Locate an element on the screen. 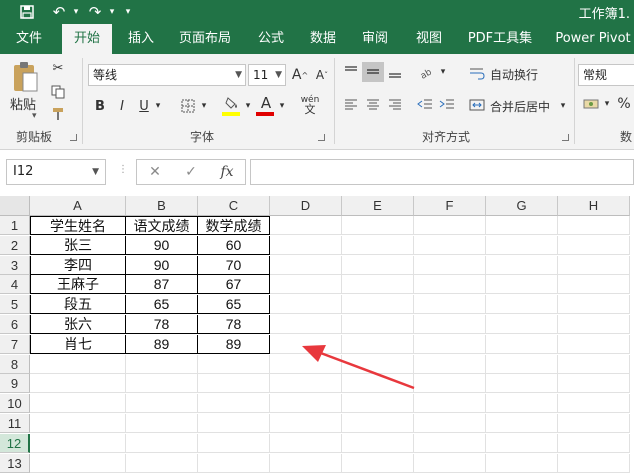 This screenshot has width=634, height=473. annotation-arrow-overlay is located at coordinates (358, 367).